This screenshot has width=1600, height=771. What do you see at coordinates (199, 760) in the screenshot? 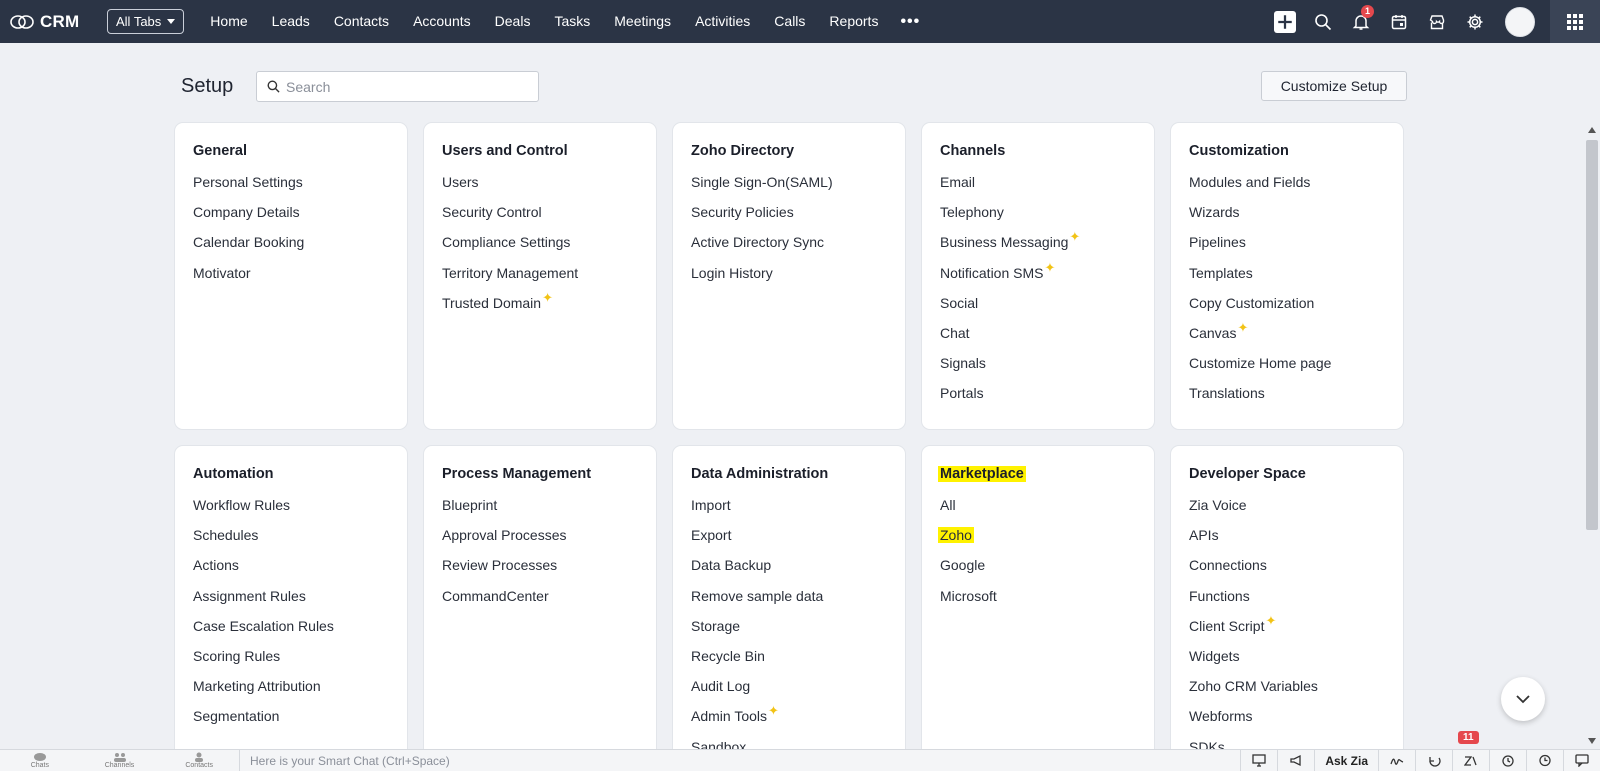
I see `contacts-button: Contacts` at bounding box center [199, 760].